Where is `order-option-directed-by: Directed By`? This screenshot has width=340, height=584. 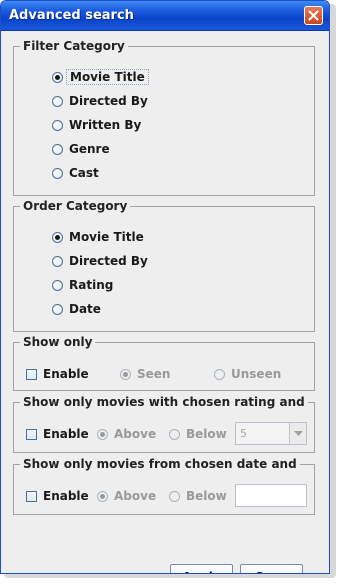
order-option-directed-by: Directed By is located at coordinates (100, 261).